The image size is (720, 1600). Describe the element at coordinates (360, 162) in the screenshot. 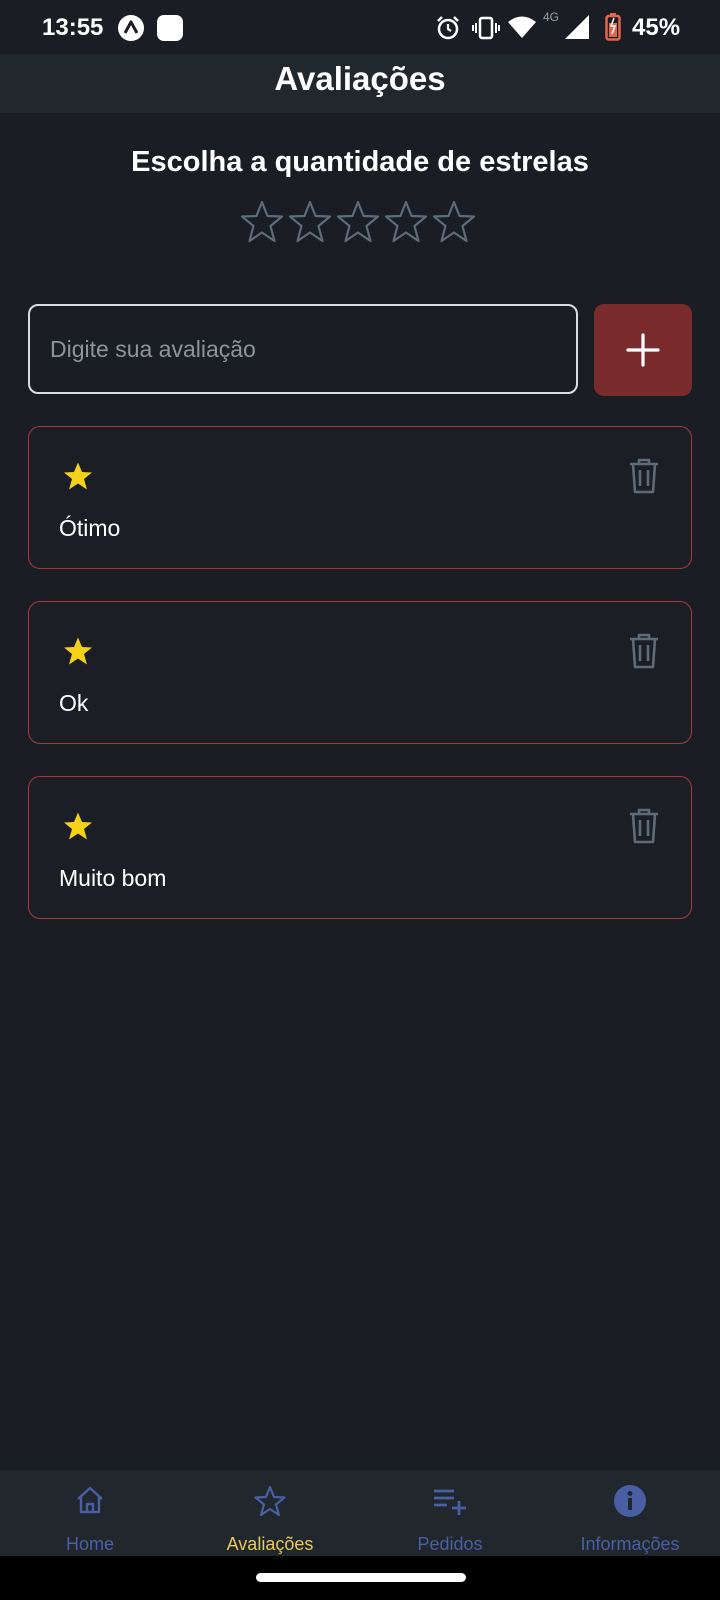

I see `rating-heading: Escolha a quantidade de estrelas` at that location.